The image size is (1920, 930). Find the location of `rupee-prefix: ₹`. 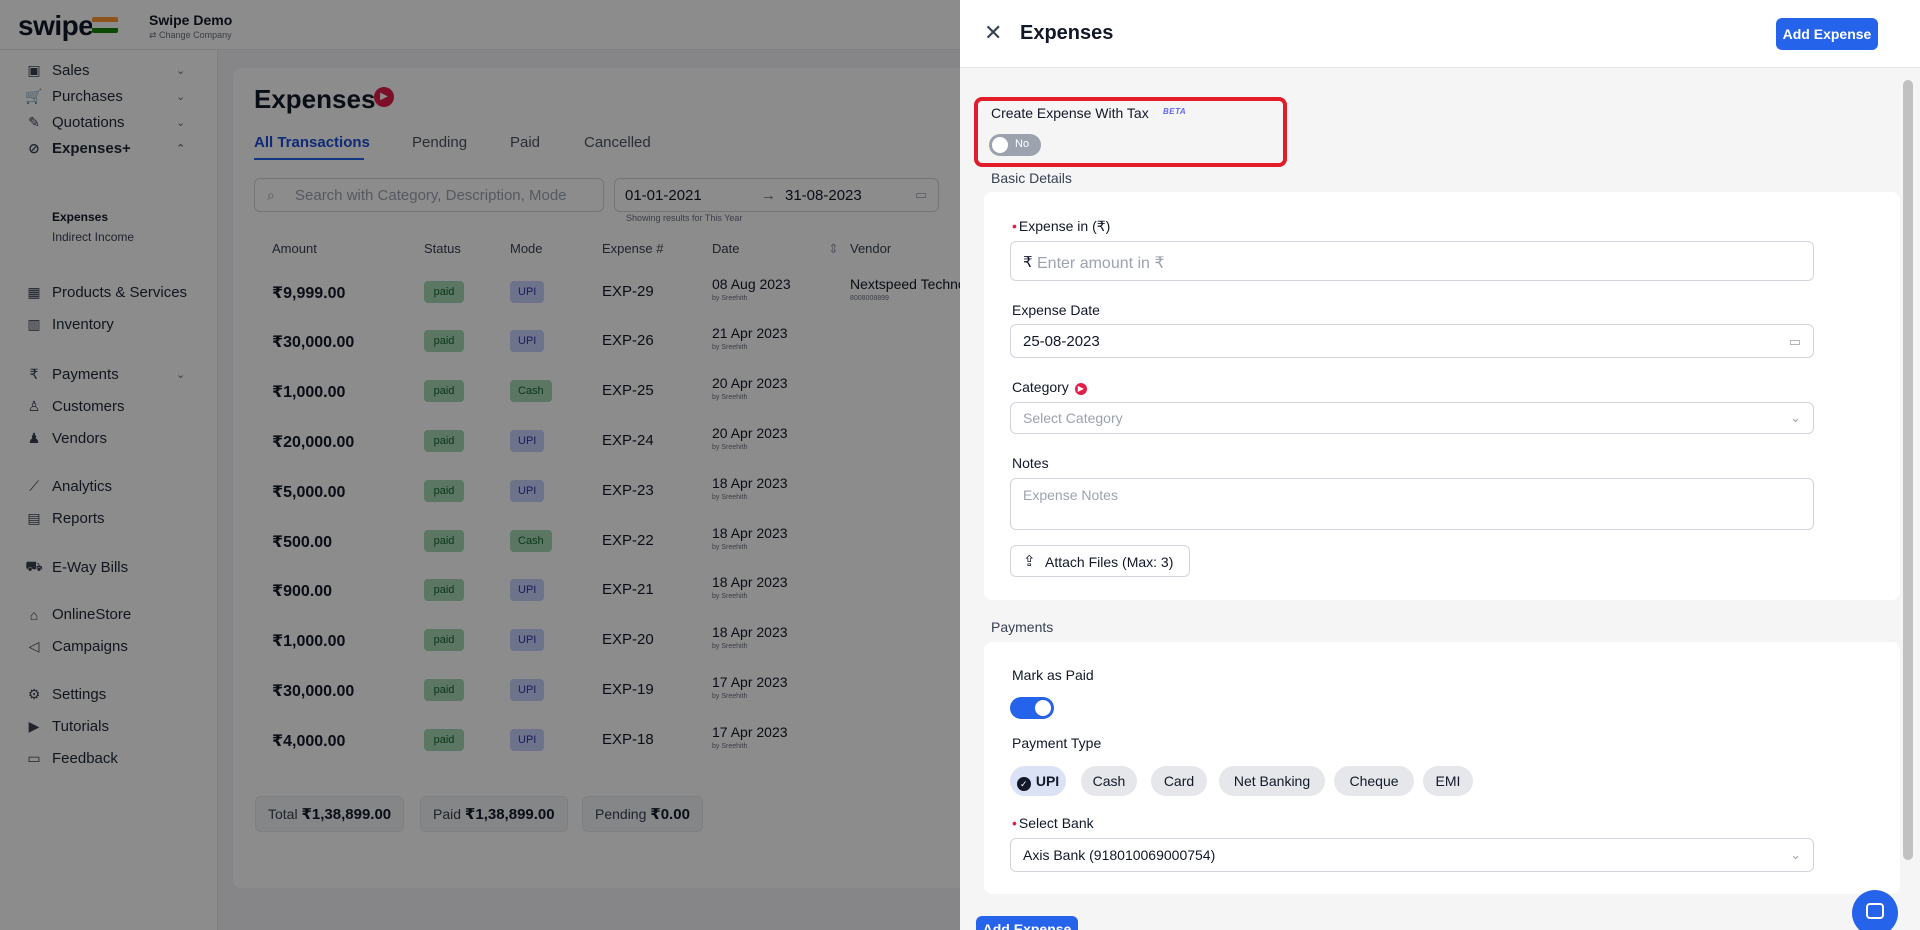

rupee-prefix: ₹ is located at coordinates (1028, 262).